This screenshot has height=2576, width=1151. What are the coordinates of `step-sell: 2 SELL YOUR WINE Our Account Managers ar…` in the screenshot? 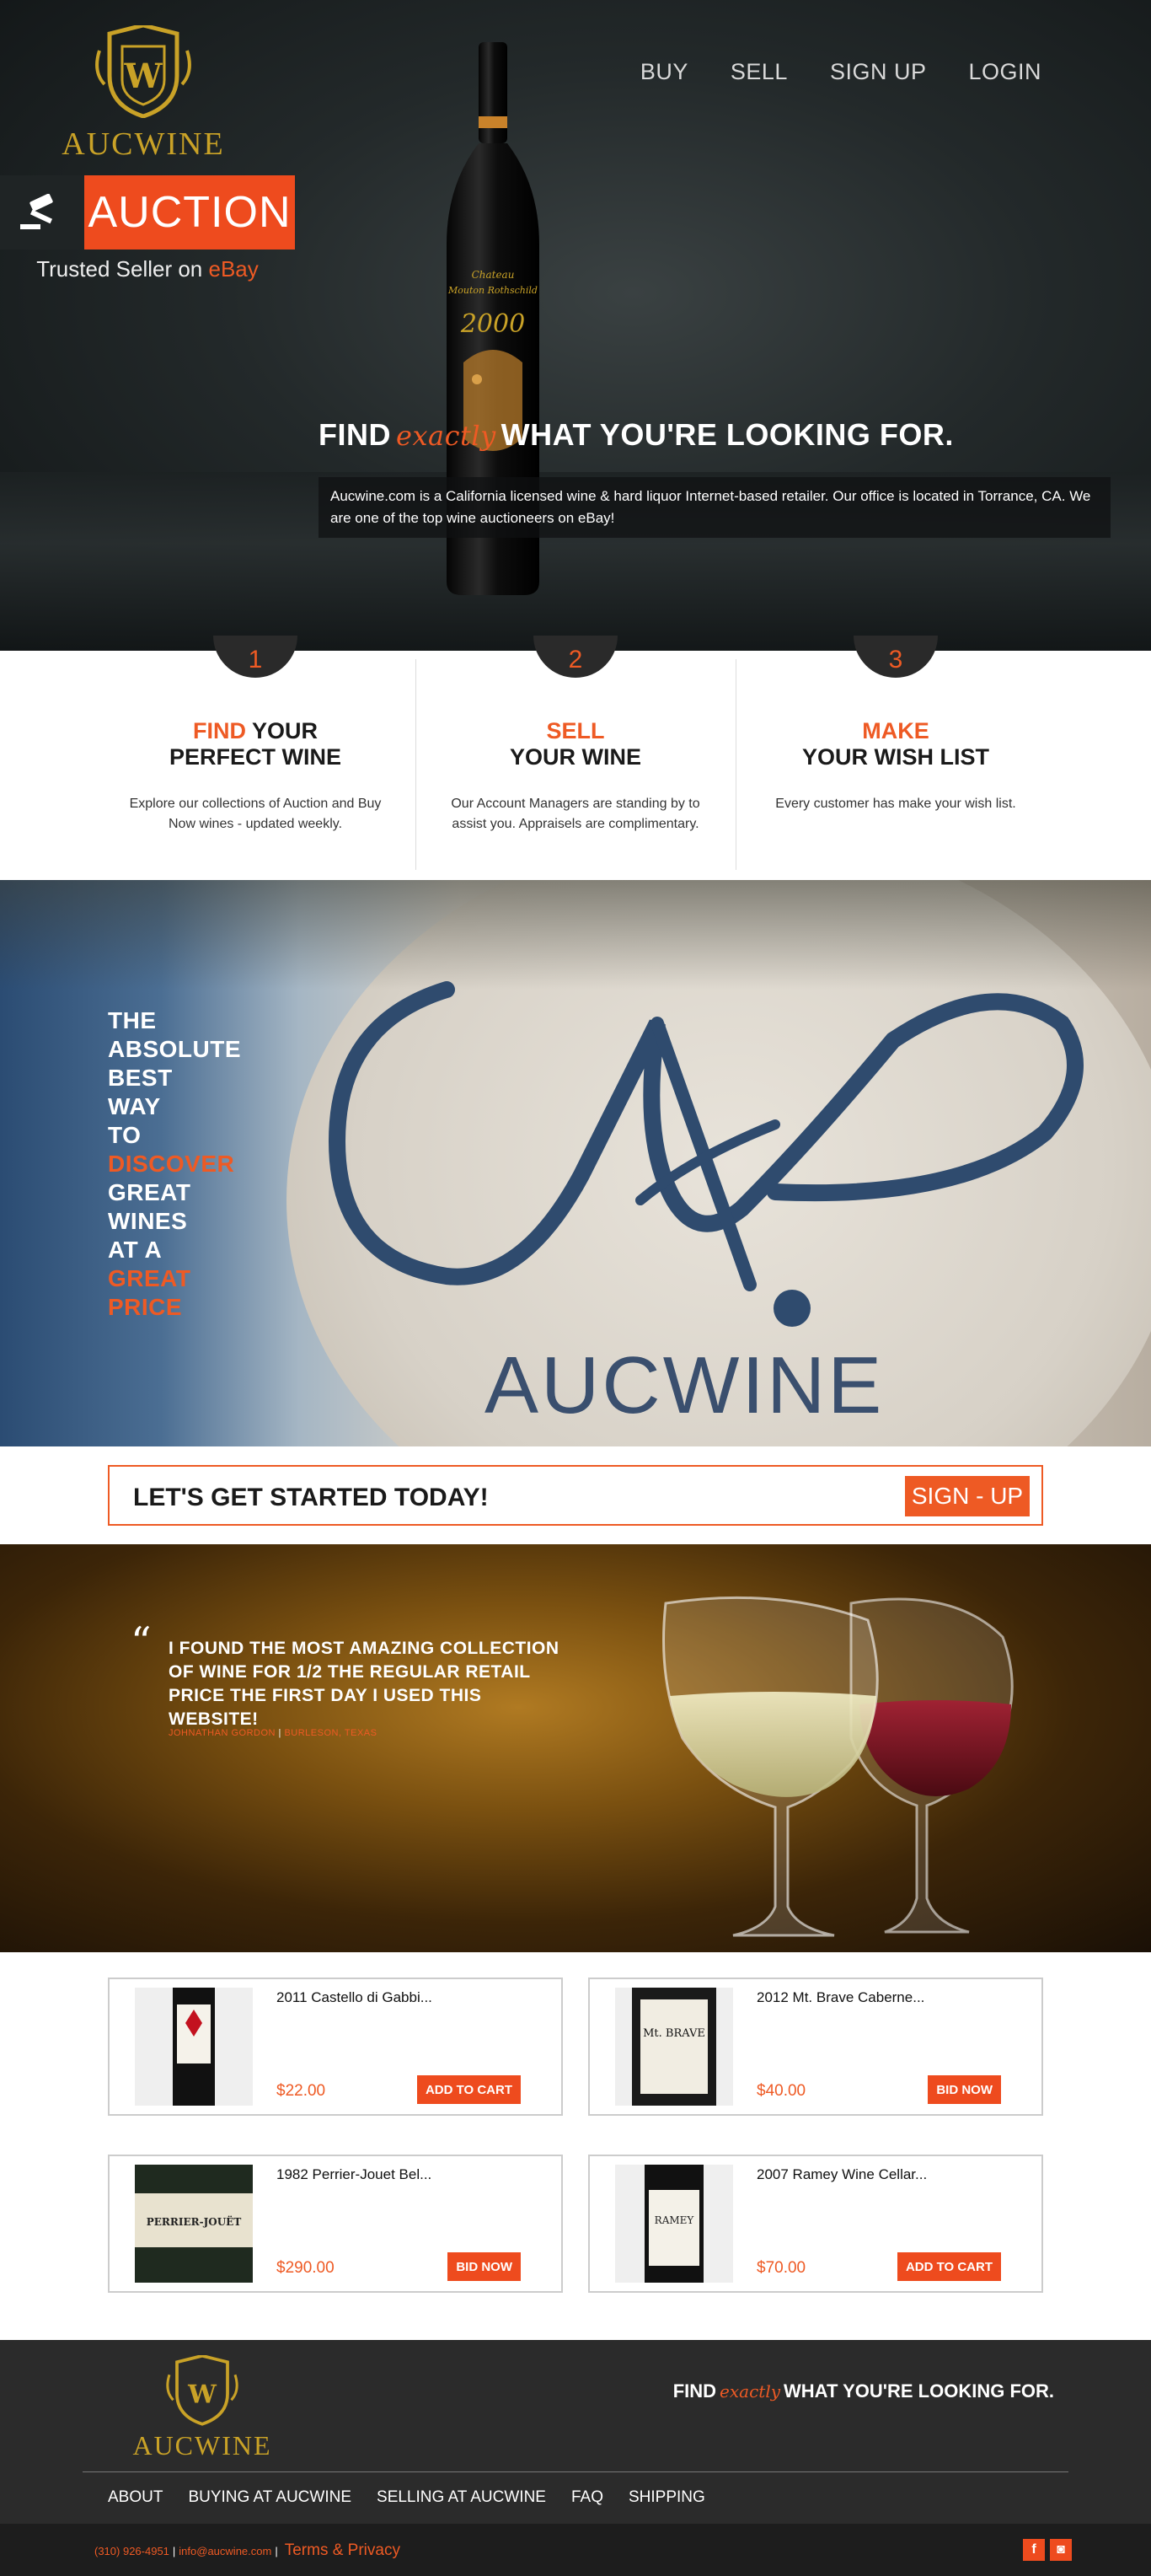 It's located at (575, 754).